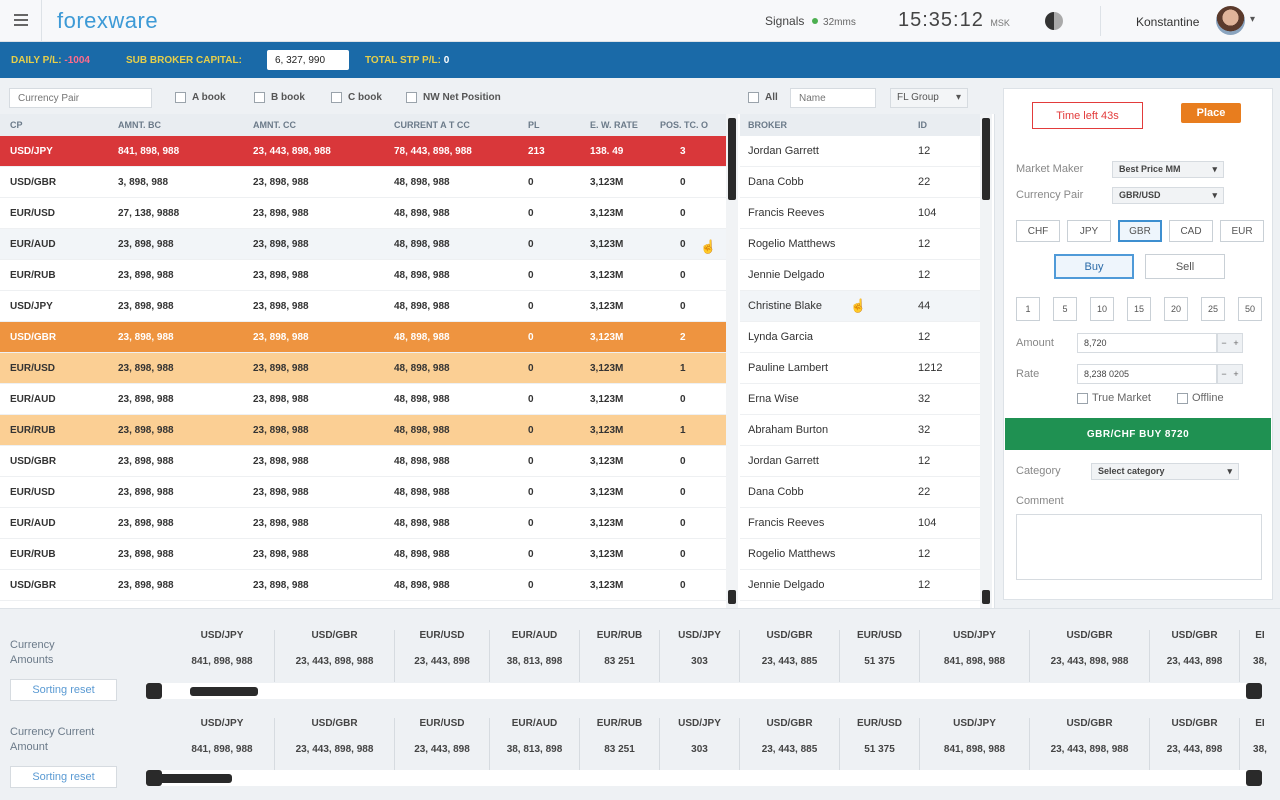 The image size is (1280, 800). Describe the element at coordinates (860, 399) in the screenshot. I see `list-item: Erna Wise 32` at that location.